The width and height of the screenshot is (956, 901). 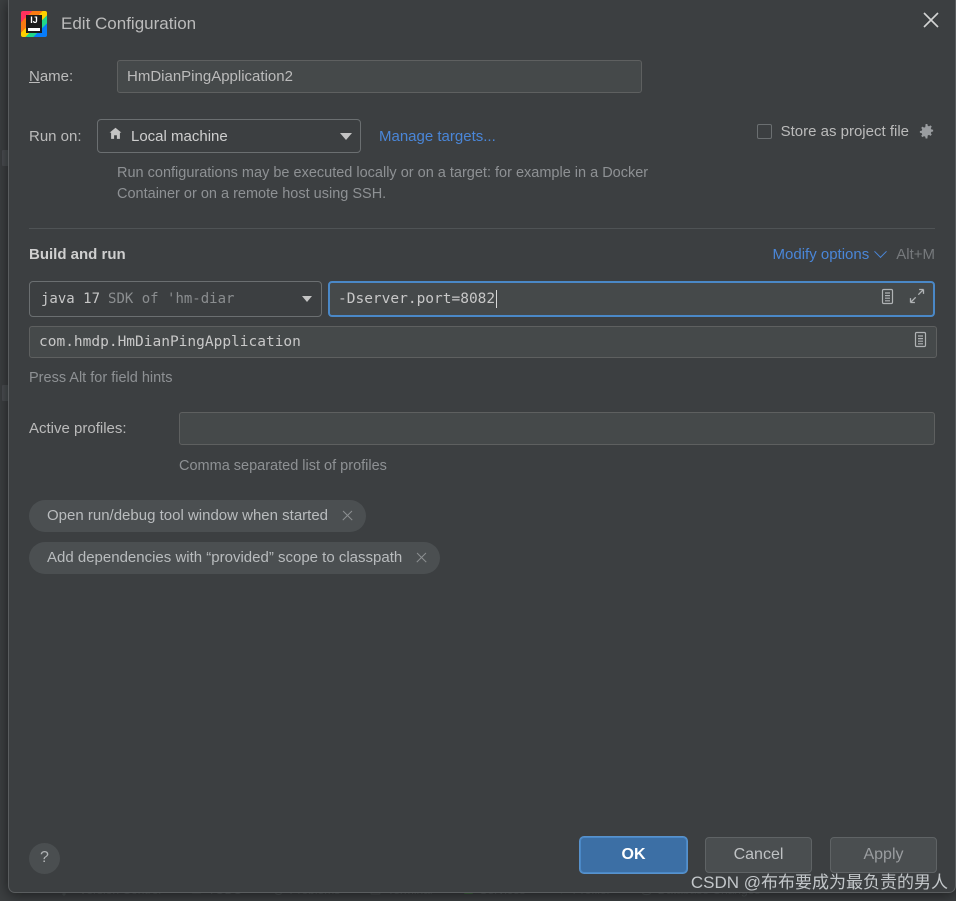 I want to click on main-class-row: com.hmdp.HmDianPingApplication, so click(x=483, y=341).